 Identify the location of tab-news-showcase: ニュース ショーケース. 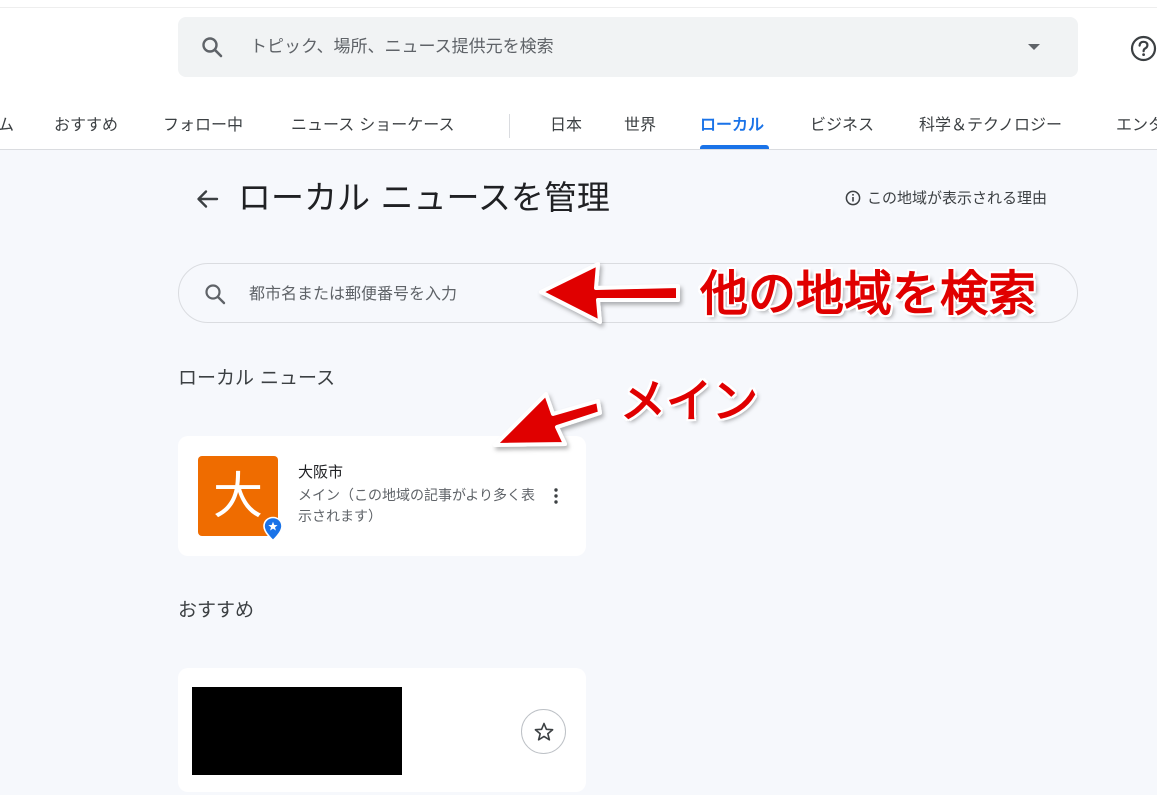
(373, 125).